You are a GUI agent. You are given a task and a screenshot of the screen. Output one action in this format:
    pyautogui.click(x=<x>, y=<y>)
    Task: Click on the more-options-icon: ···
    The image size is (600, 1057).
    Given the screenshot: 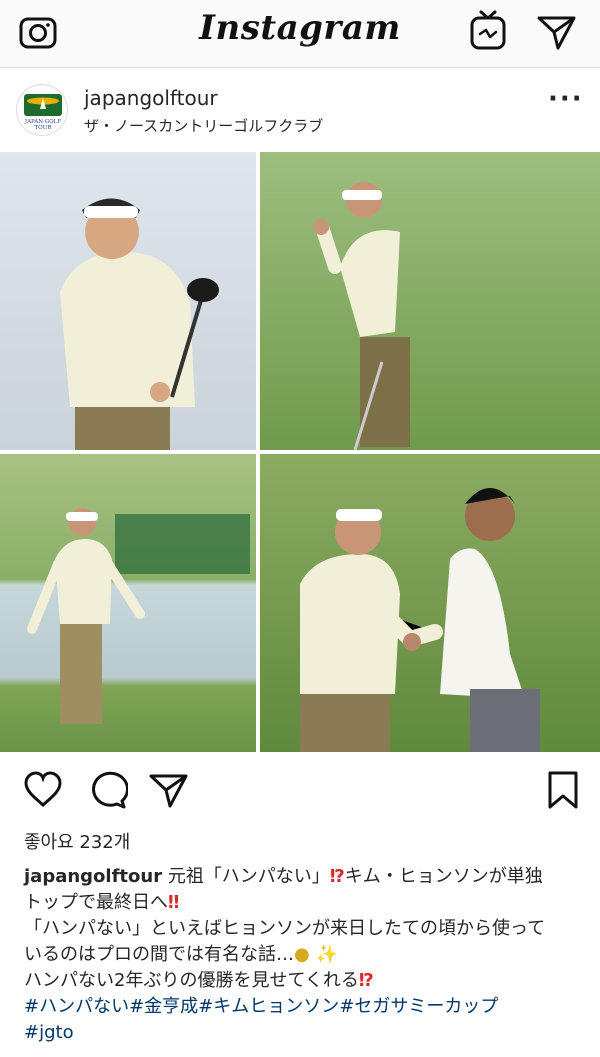 What is the action you would take?
    pyautogui.click(x=565, y=100)
    